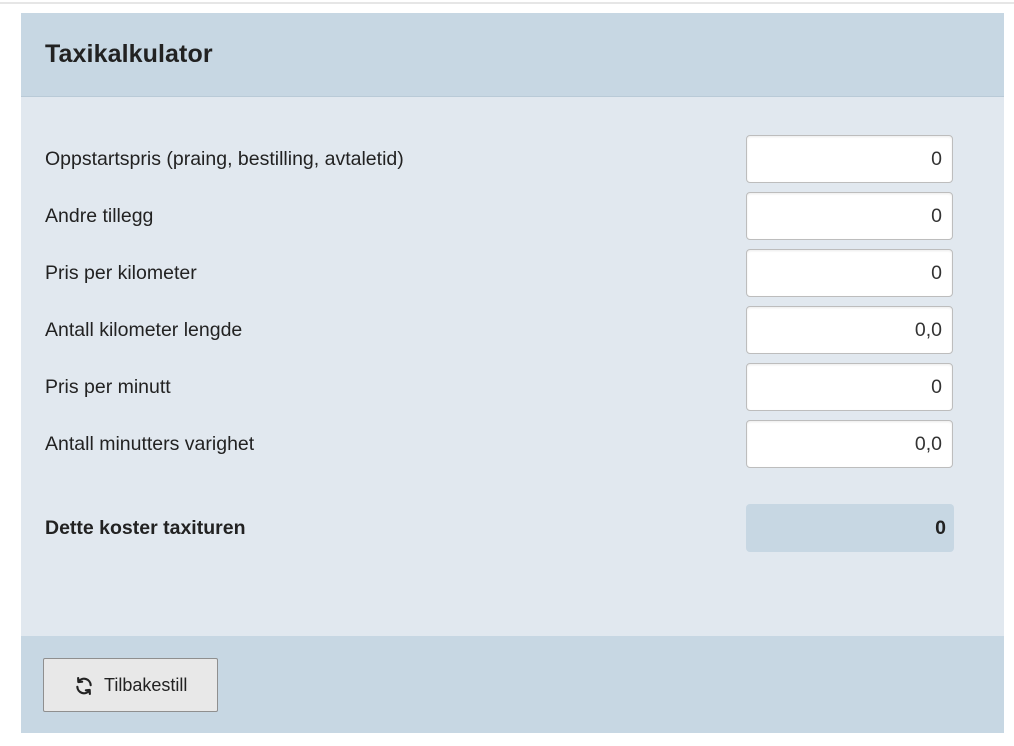 The height and width of the screenshot is (746, 1014). What do you see at coordinates (144, 330) in the screenshot?
I see `field-label-distance-km: Antall kilometer lengde` at bounding box center [144, 330].